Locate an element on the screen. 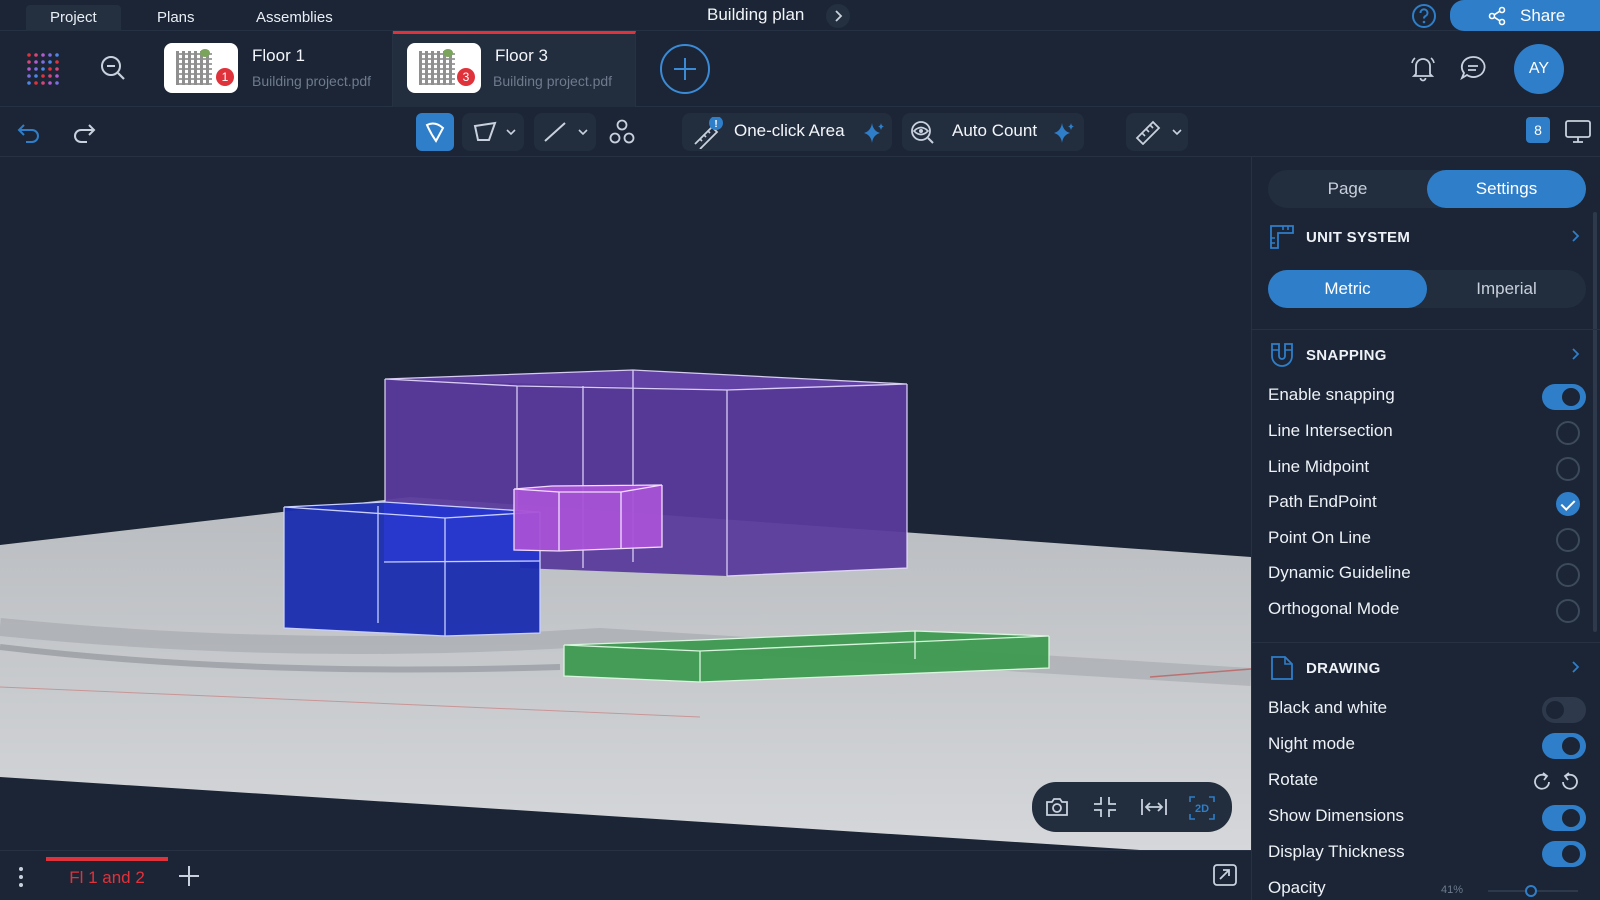 The height and width of the screenshot is (900, 1600). rotate-row: Rotate is located at coordinates (1427, 781).